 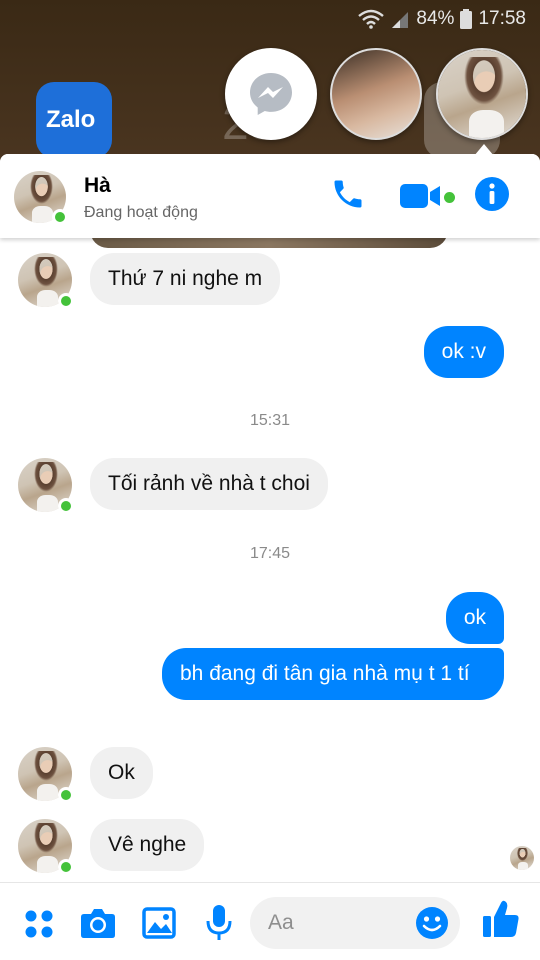 What do you see at coordinates (185, 279) in the screenshot?
I see `incoming-message: Thứ 7 ni nghe m` at bounding box center [185, 279].